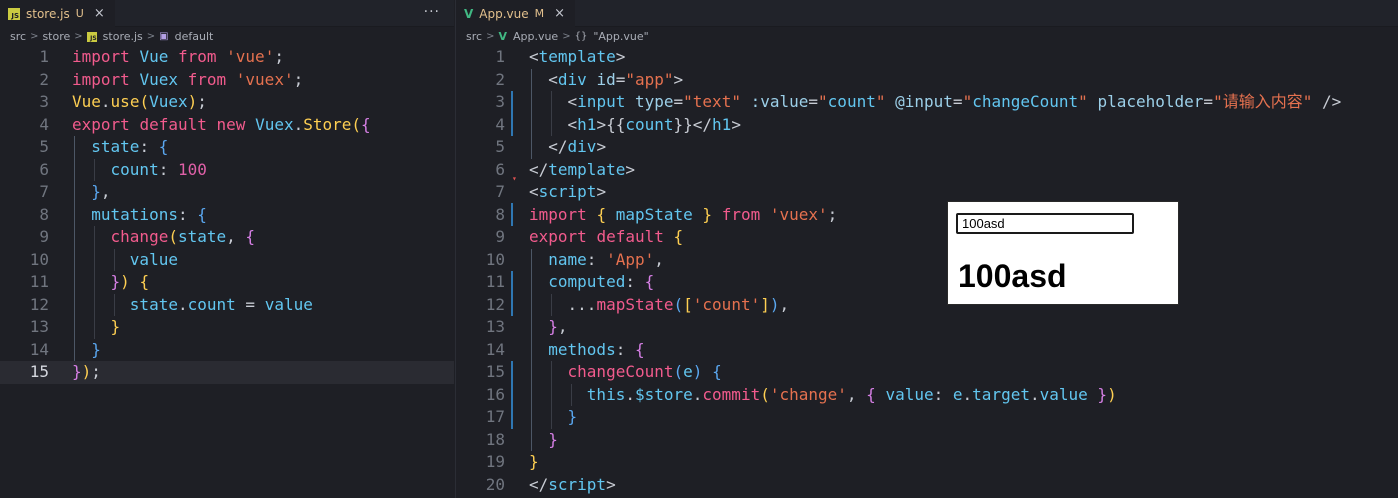  I want to click on code-line: 6 </template>, so click(927, 170).